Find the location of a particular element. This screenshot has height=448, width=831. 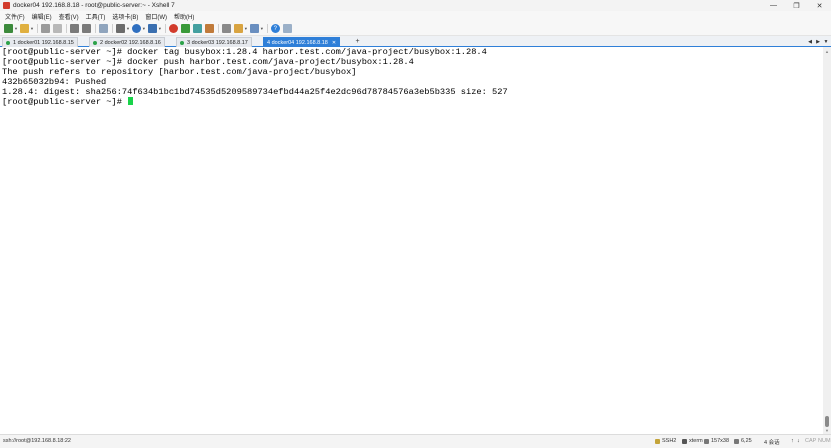

tab-label: 3 docker03 192.168.8.17 is located at coordinates (217, 42).